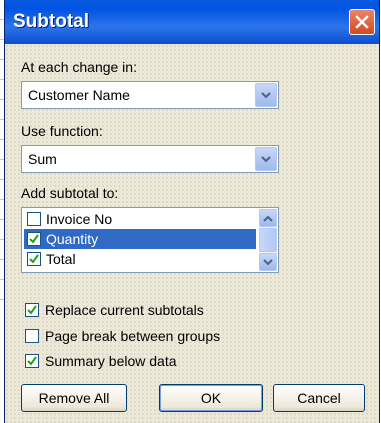 This screenshot has width=381, height=423. What do you see at coordinates (61, 259) in the screenshot?
I see `list-item-label: Total` at bounding box center [61, 259].